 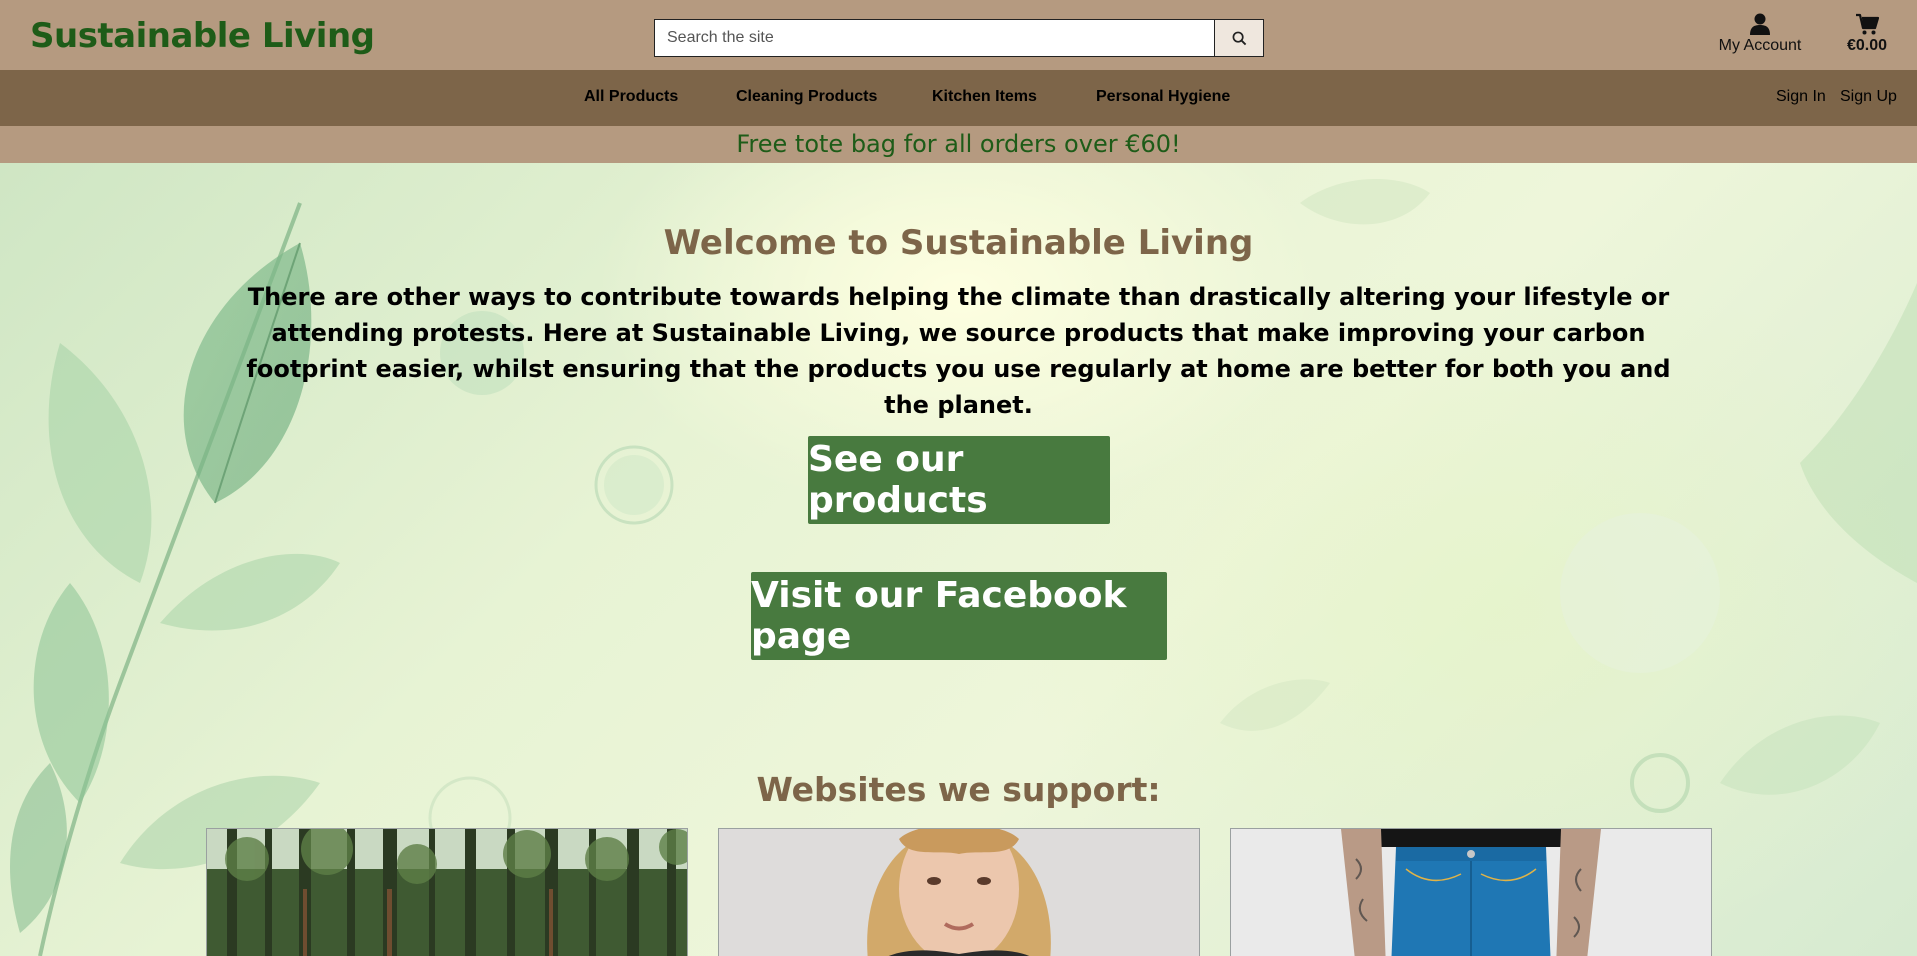 I want to click on woman-portrait-image, so click(x=959, y=892).